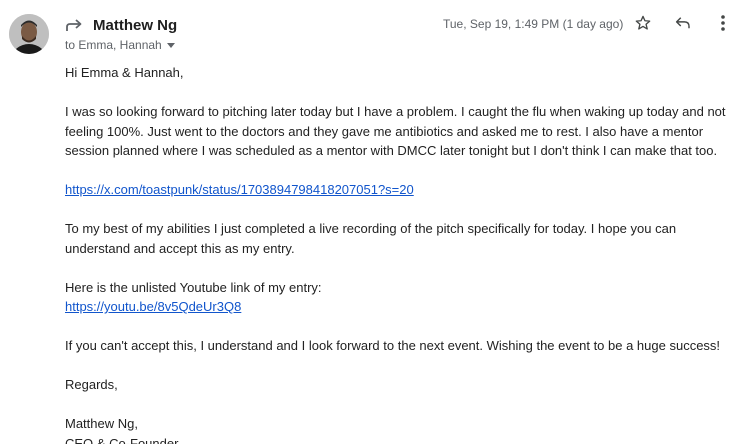 The image size is (749, 444). I want to click on signature-title: CEO & Co-Founder, so click(122, 439).